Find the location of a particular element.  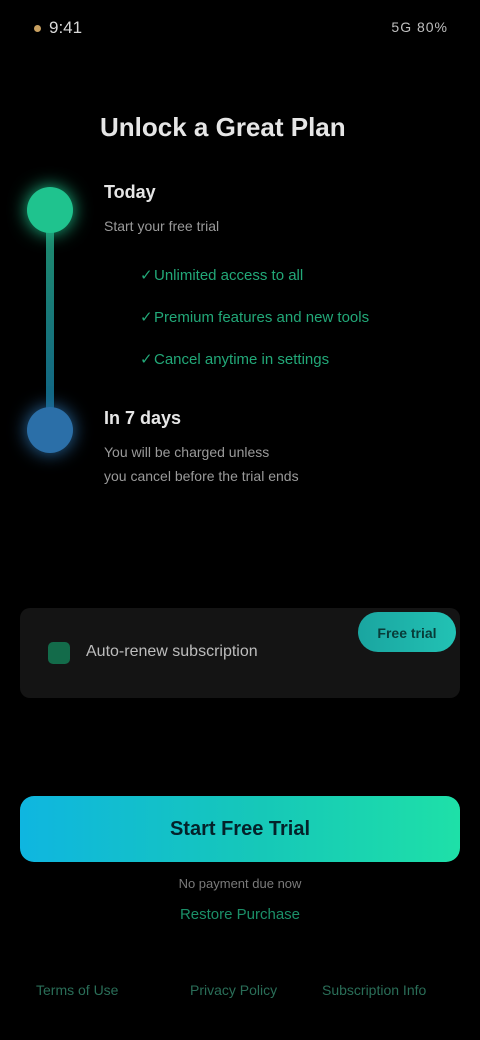

restore-purchase-link: Restore Purchase is located at coordinates (240, 914).